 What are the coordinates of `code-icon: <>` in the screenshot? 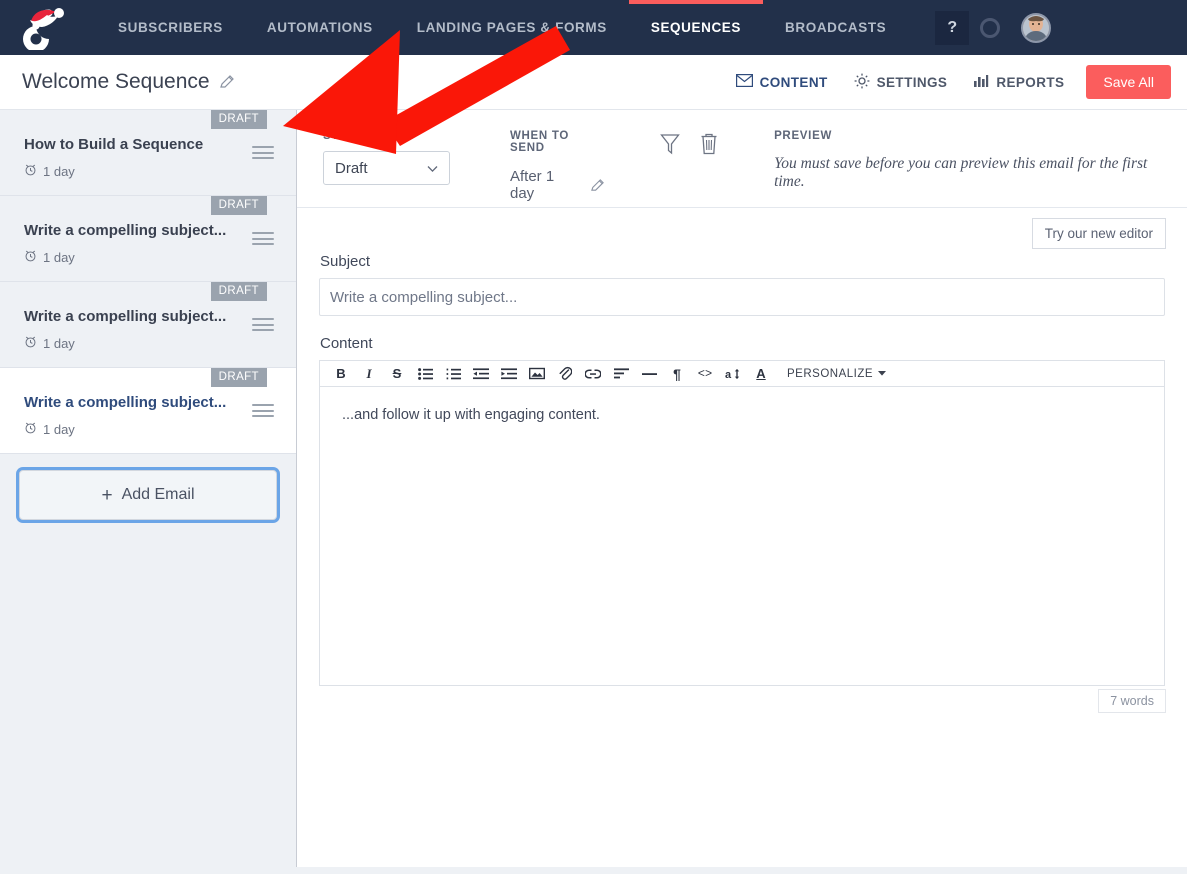 It's located at (705, 374).